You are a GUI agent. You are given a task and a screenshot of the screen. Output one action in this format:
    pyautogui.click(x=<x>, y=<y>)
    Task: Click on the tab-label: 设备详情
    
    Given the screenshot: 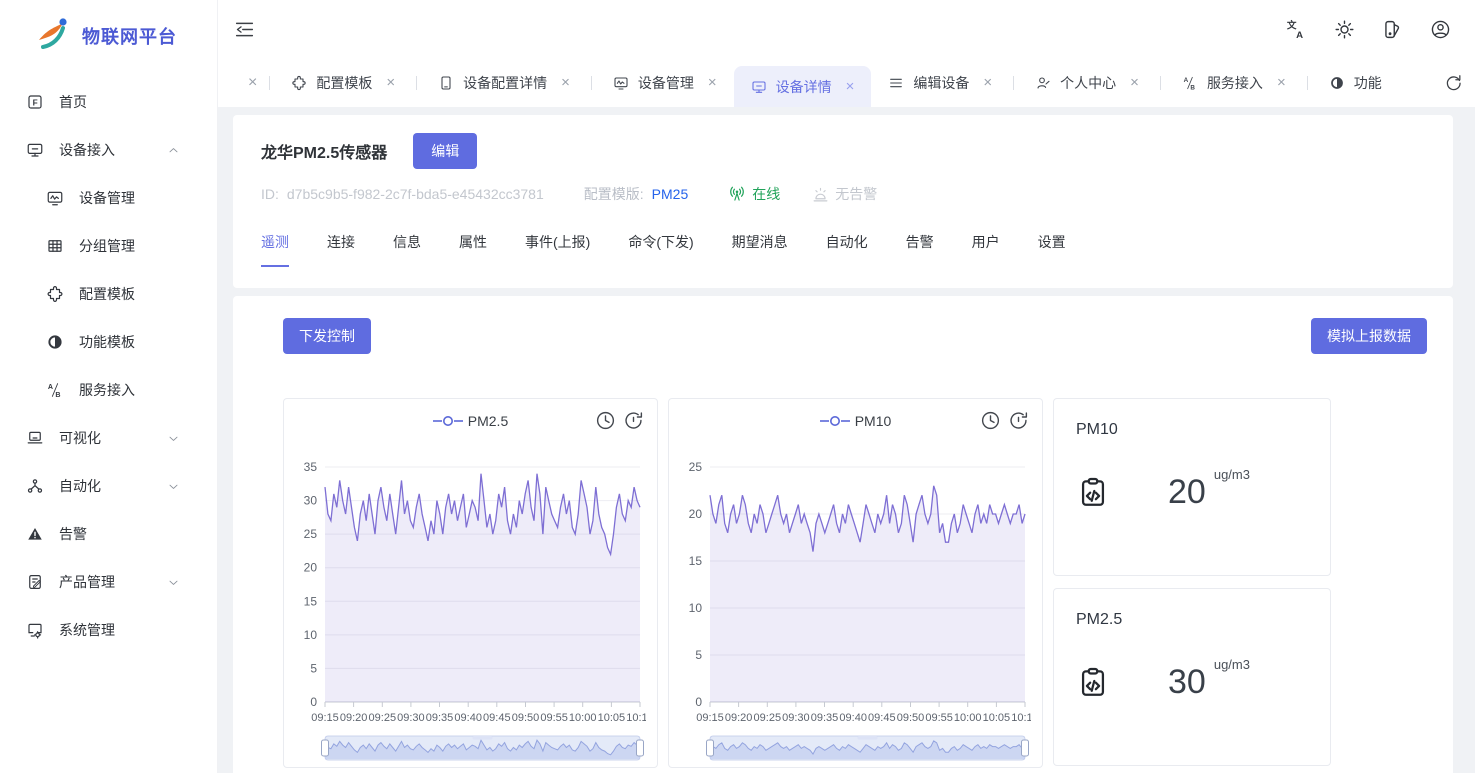 What is the action you would take?
    pyautogui.click(x=803, y=86)
    